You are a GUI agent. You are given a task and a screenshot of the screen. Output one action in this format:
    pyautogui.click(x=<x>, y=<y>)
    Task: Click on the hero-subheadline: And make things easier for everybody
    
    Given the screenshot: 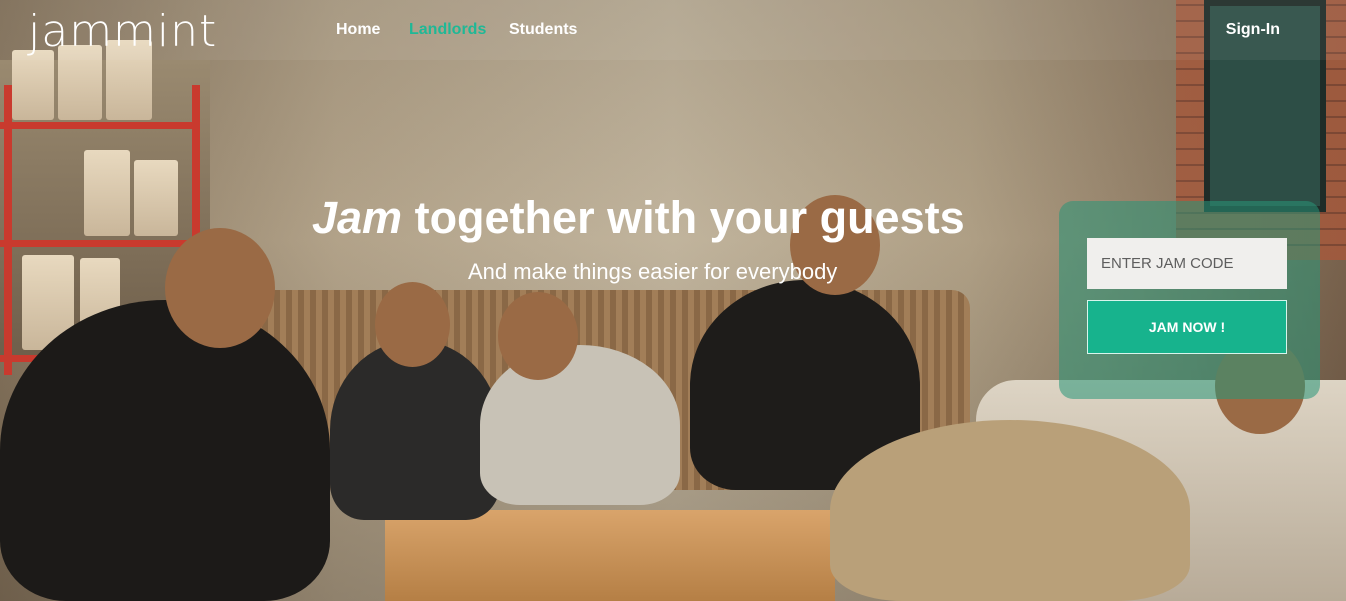 What is the action you would take?
    pyautogui.click(x=653, y=271)
    